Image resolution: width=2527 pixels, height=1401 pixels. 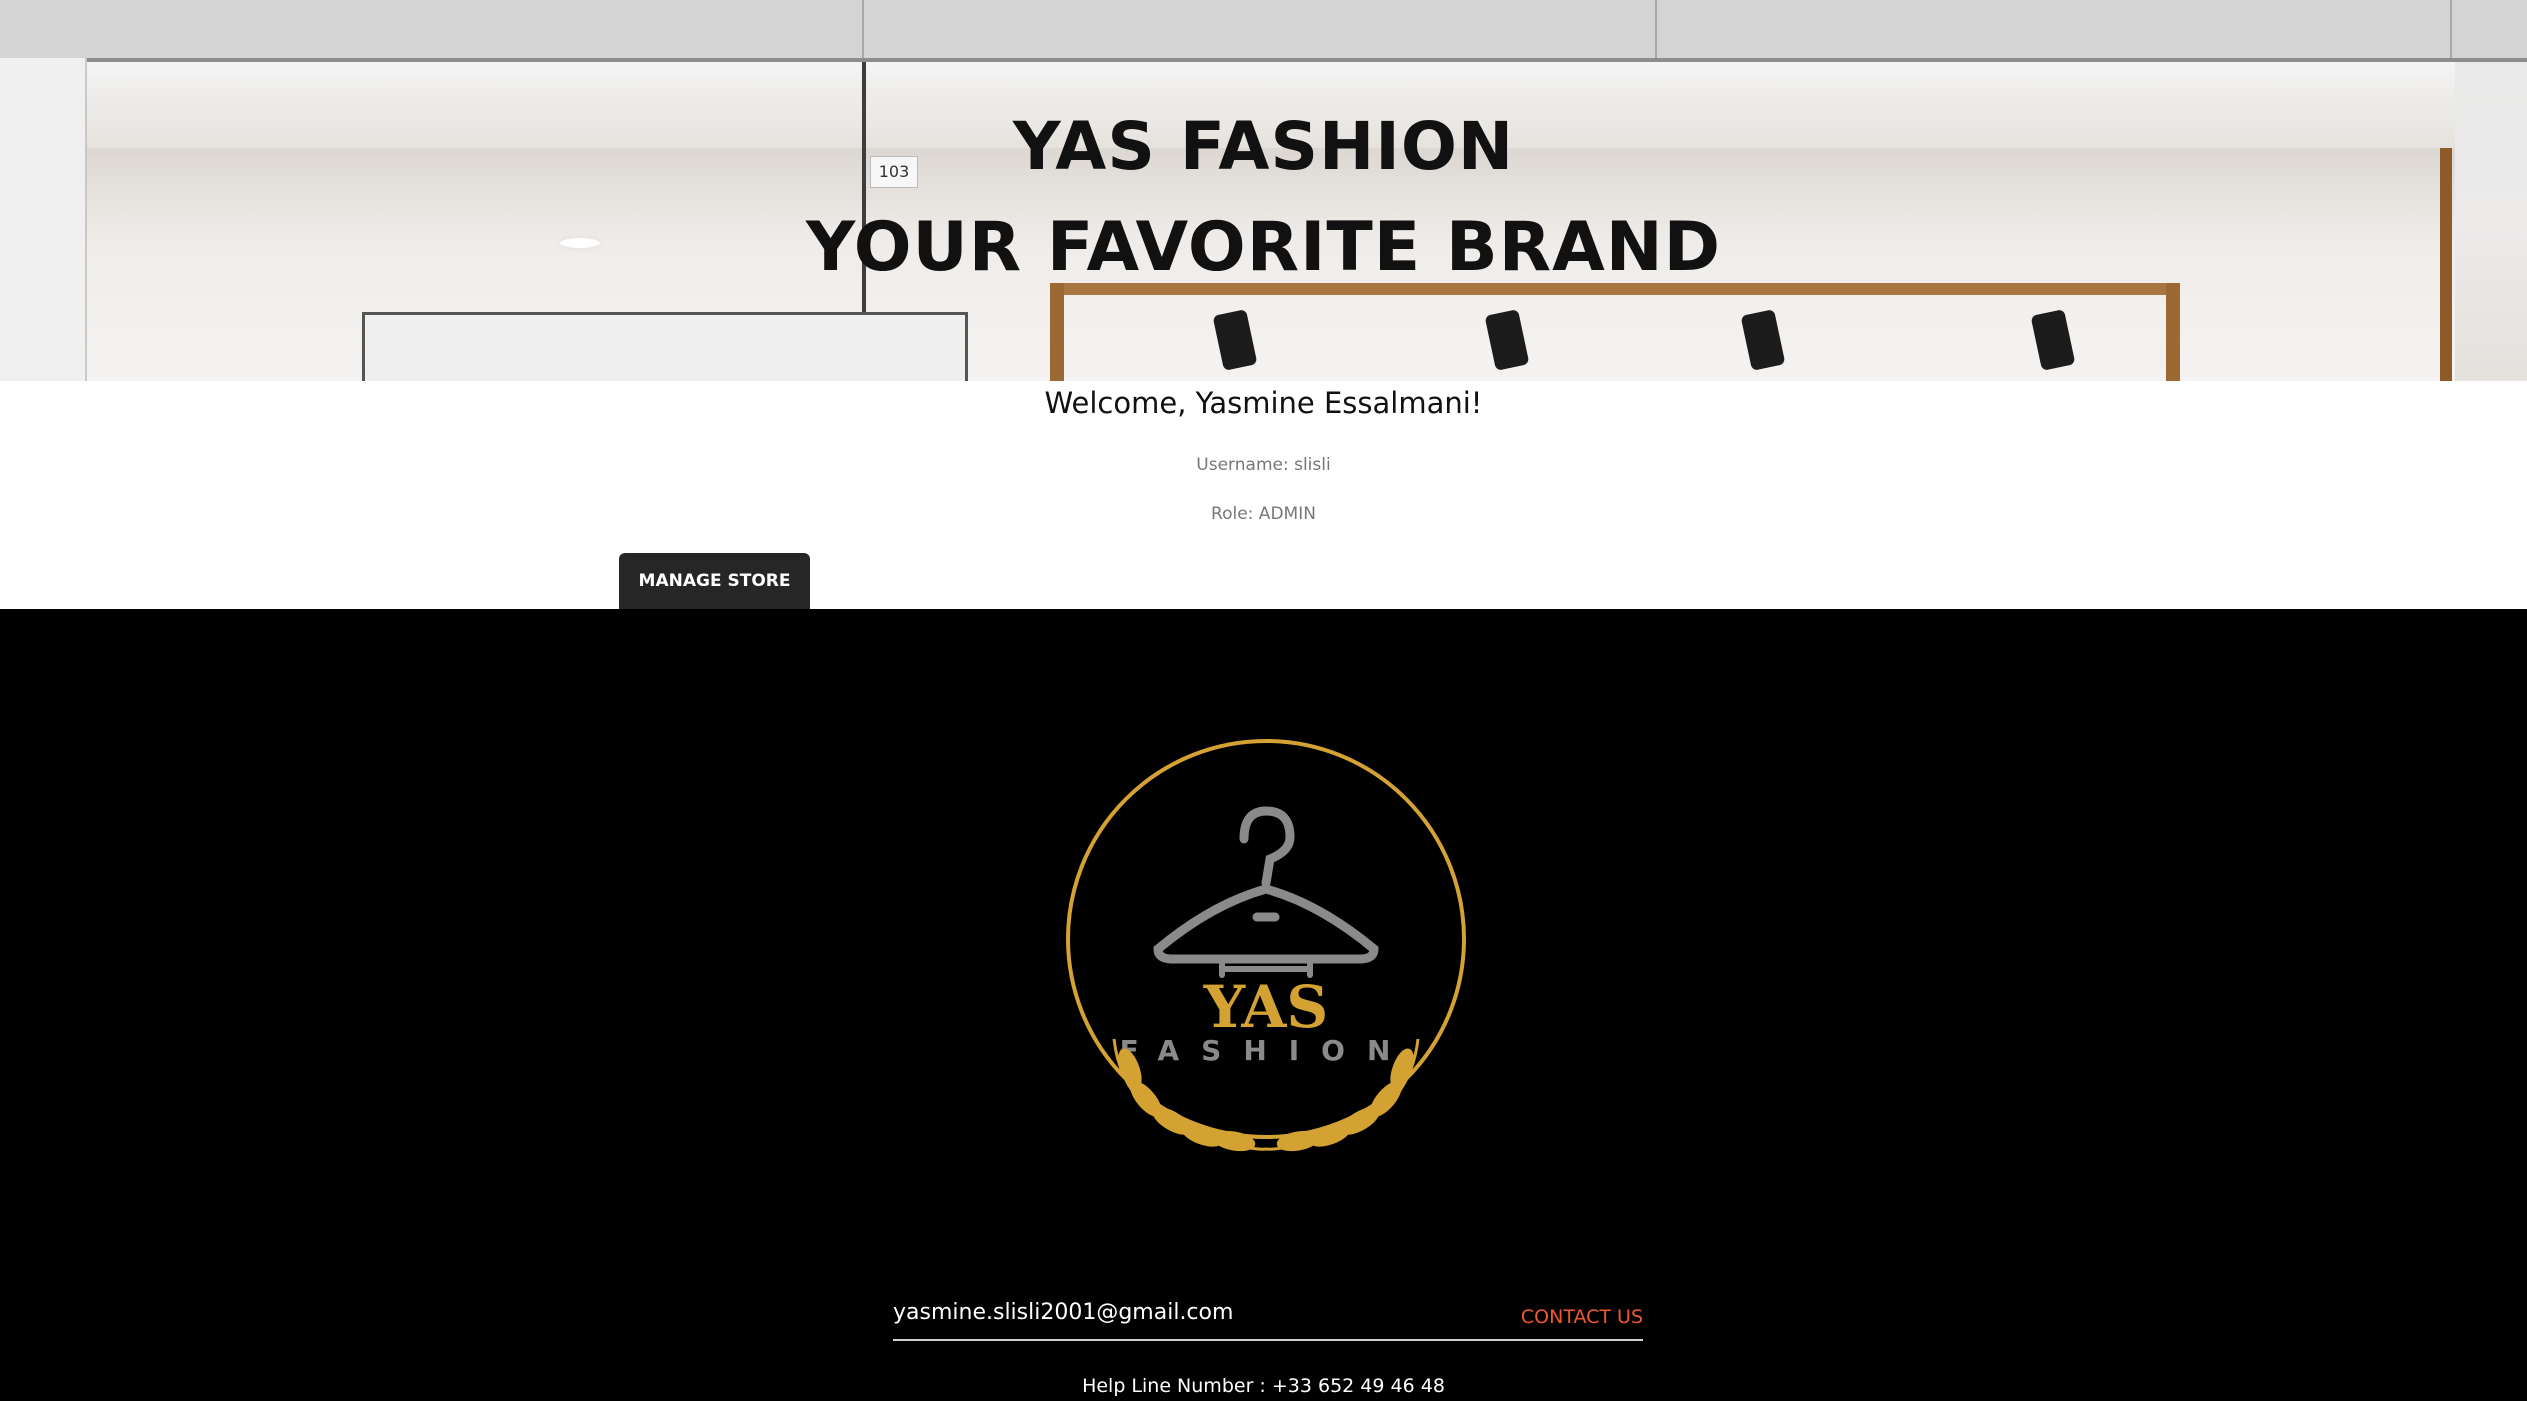 I want to click on welcome-message: Welcome, Yasmine Essalmani!, so click(x=1263, y=403).